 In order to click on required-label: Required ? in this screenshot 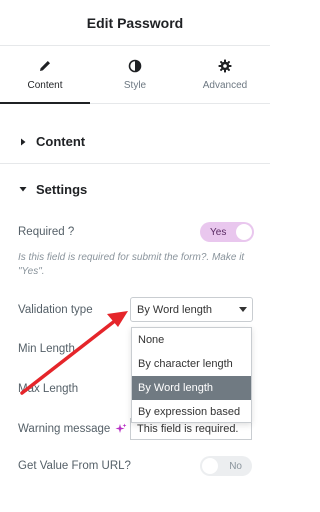, I will do `click(46, 232)`.